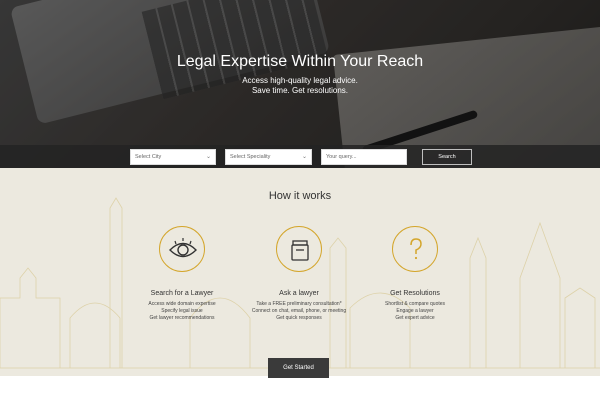 This screenshot has height=400, width=600. Describe the element at coordinates (415, 249) in the screenshot. I see `question-icon` at that location.